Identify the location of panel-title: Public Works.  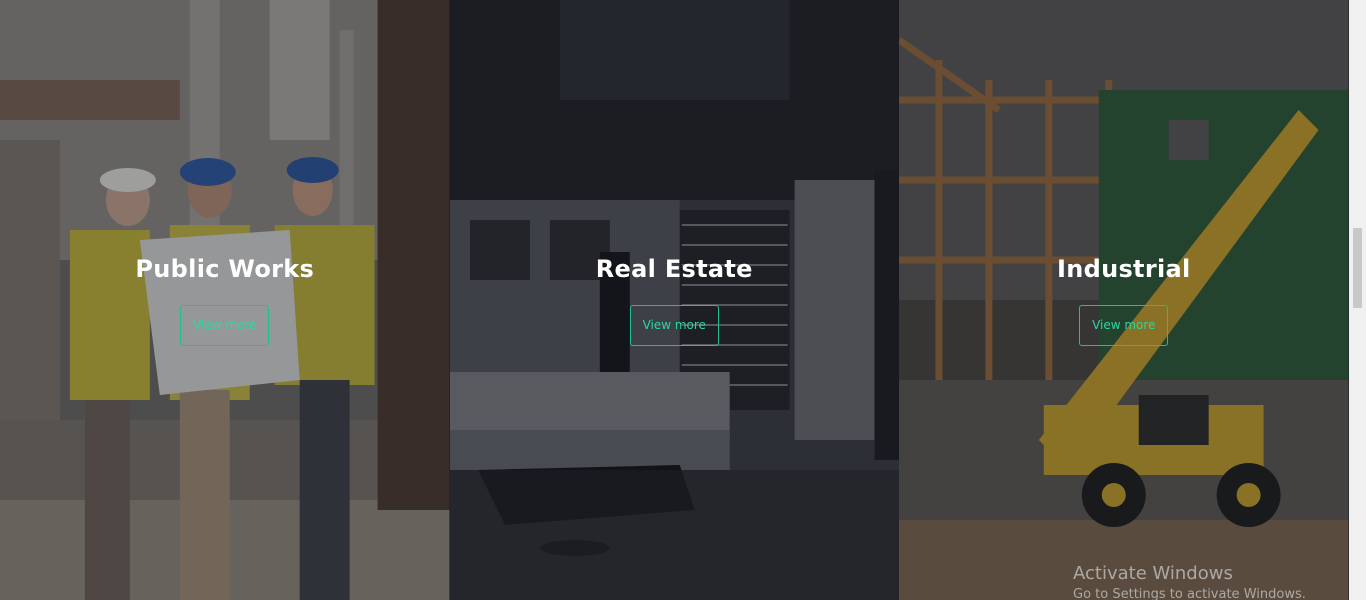
(225, 269).